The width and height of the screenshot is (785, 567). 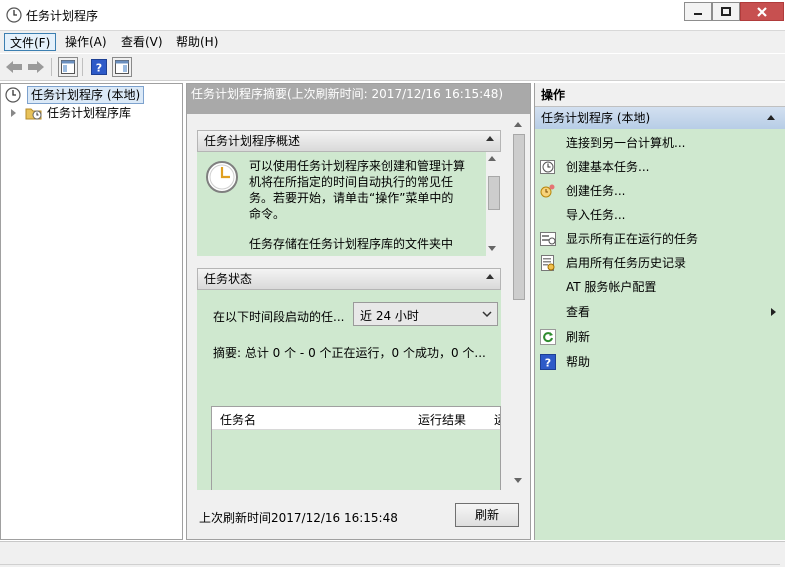 What do you see at coordinates (660, 362) in the screenshot?
I see `action-help: ? 帮助` at bounding box center [660, 362].